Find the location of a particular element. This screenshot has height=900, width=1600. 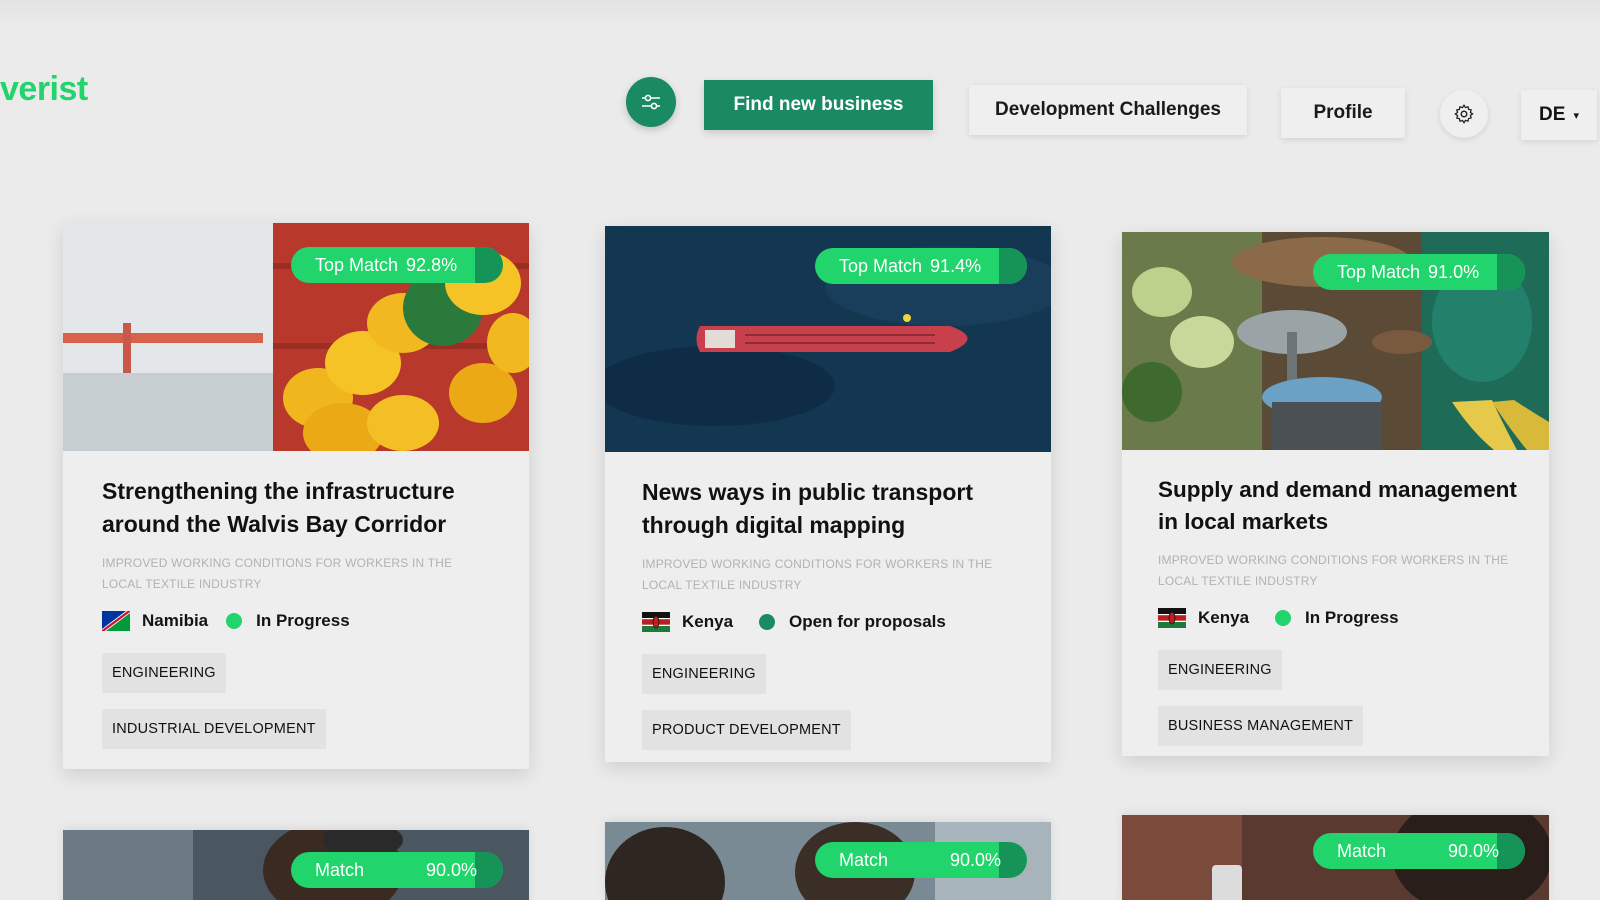

namibia-flag-icon is located at coordinates (116, 621).